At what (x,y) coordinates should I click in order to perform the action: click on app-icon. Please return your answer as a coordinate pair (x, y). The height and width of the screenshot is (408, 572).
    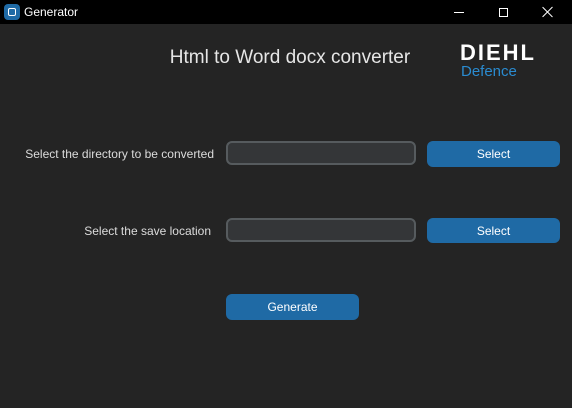
    Looking at the image, I should click on (12, 12).